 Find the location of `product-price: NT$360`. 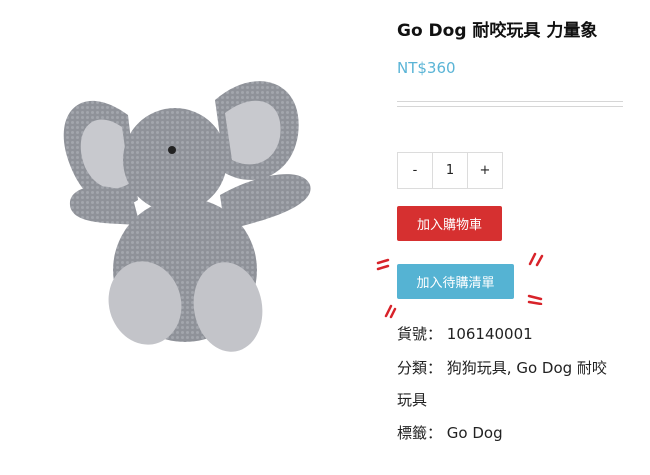

product-price: NT$360 is located at coordinates (426, 68).